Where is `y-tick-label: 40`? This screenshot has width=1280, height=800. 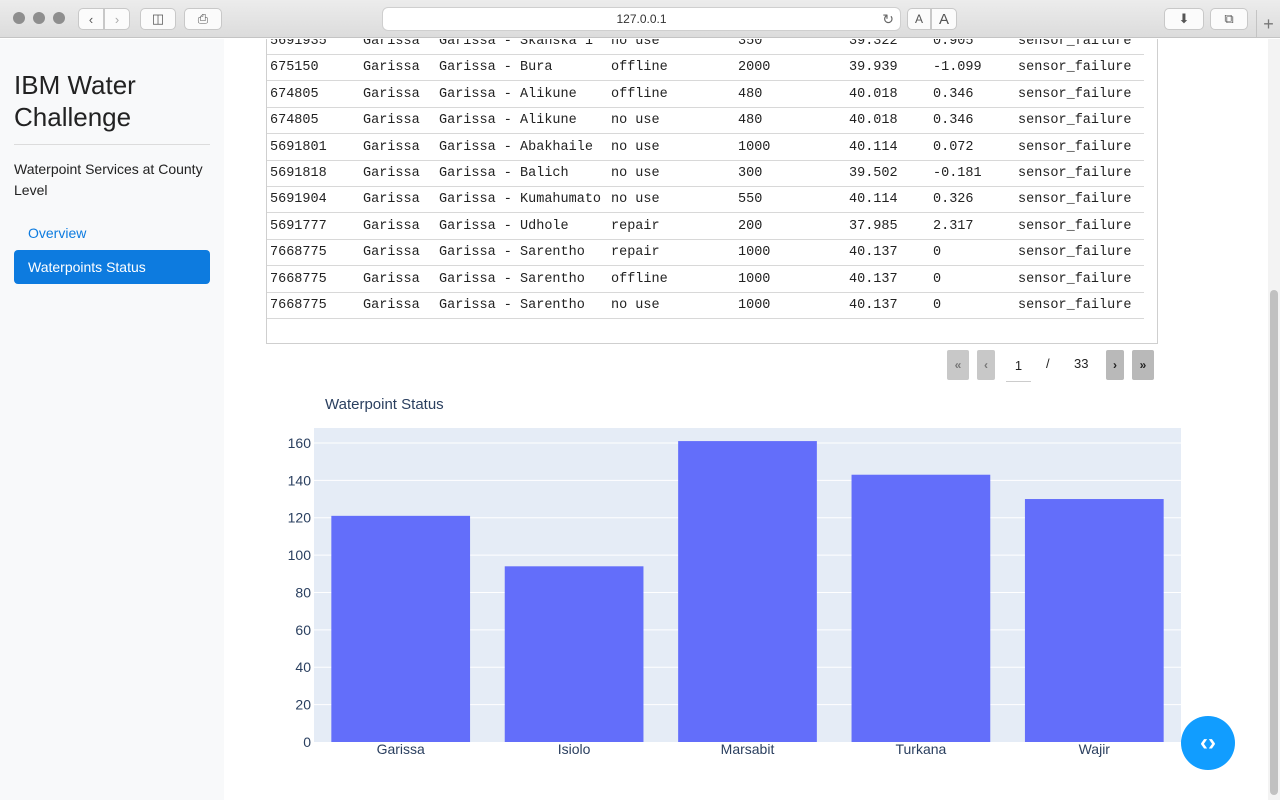
y-tick-label: 40 is located at coordinates (303, 667).